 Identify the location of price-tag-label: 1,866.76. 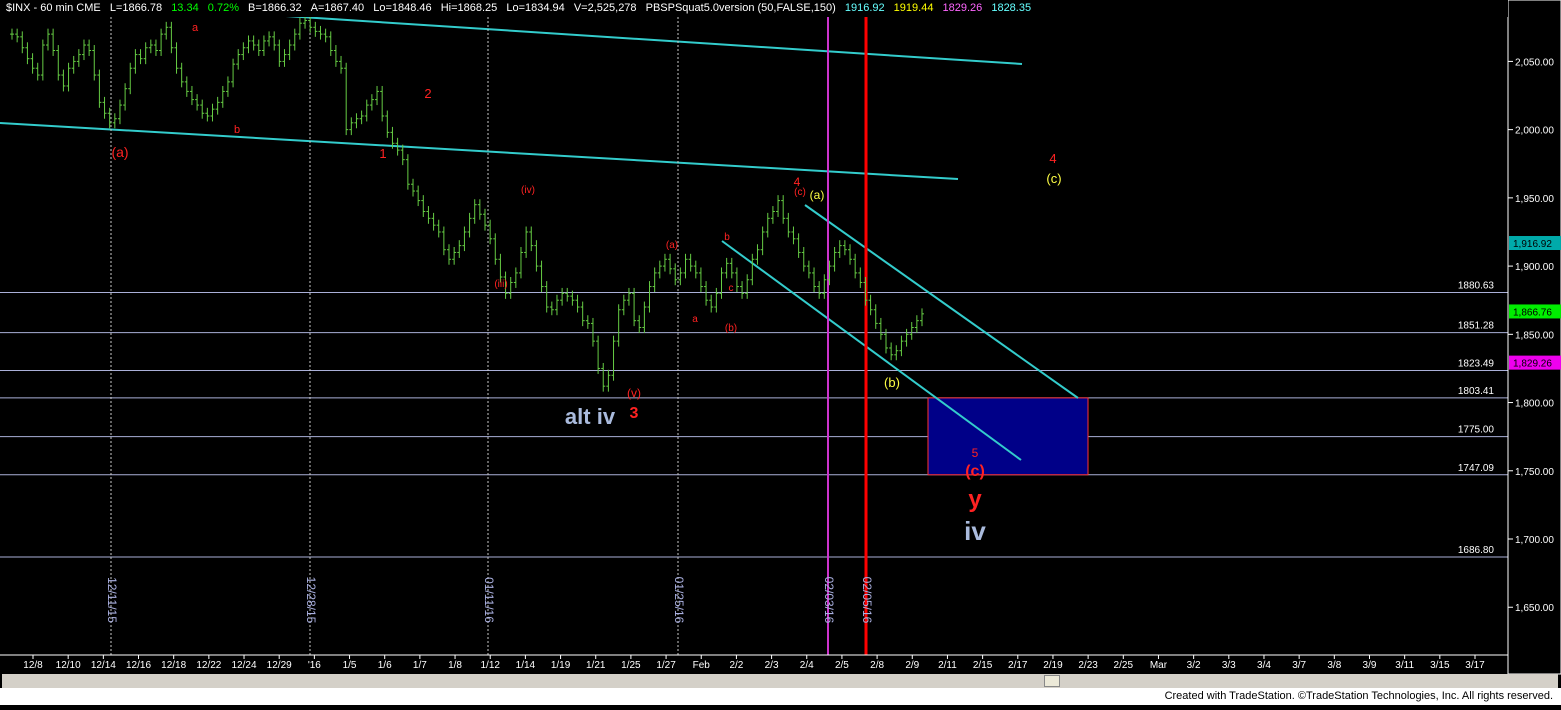
(1532, 312).